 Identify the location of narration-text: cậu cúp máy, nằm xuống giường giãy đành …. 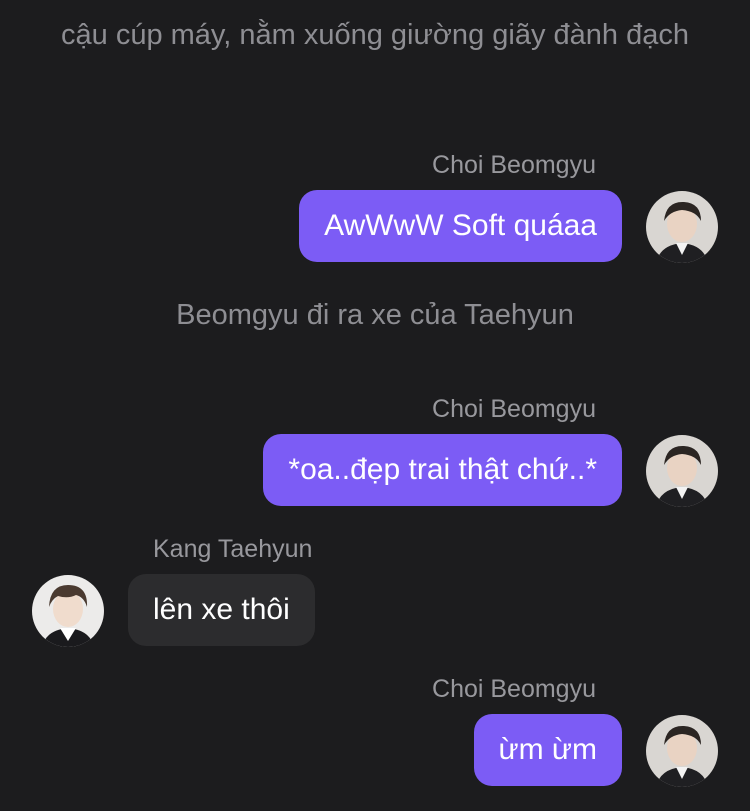
(375, 35).